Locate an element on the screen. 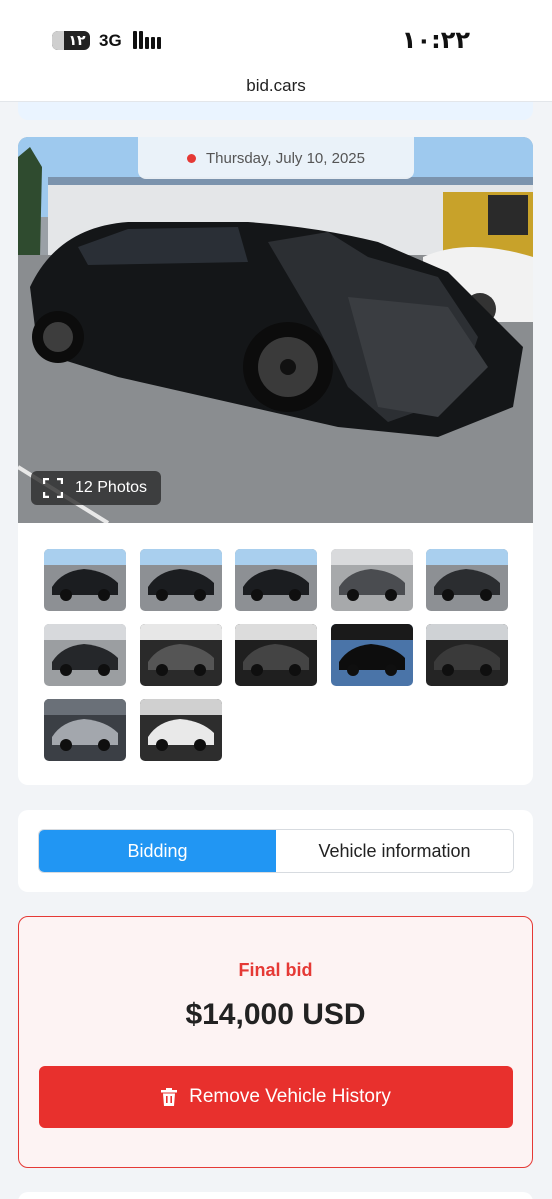  photos-button-label: 12 Photos is located at coordinates (111, 487).